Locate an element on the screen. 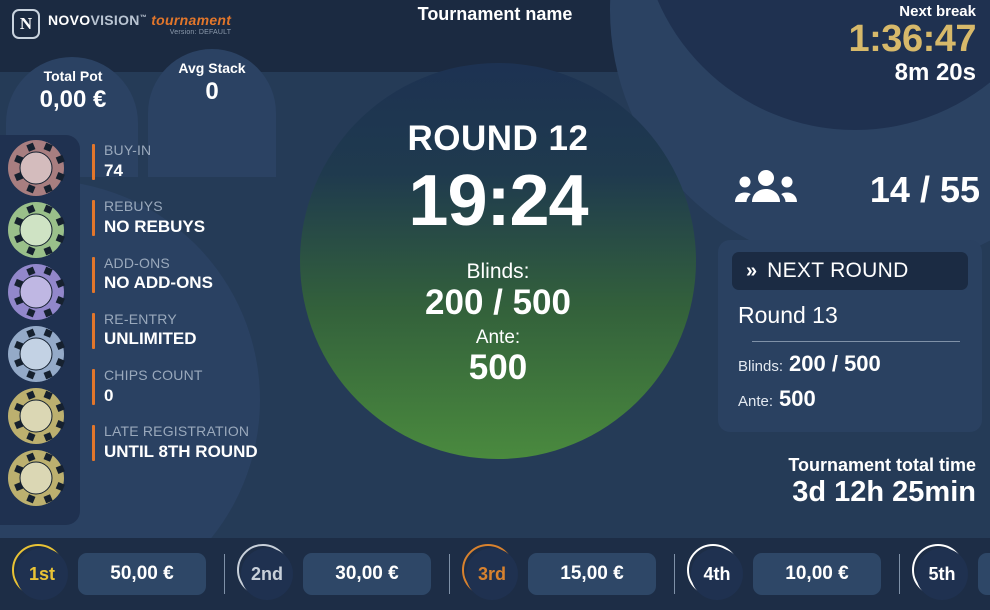 This screenshot has height=610, width=990. next-round-ante: Ante: 500 is located at coordinates (850, 399).